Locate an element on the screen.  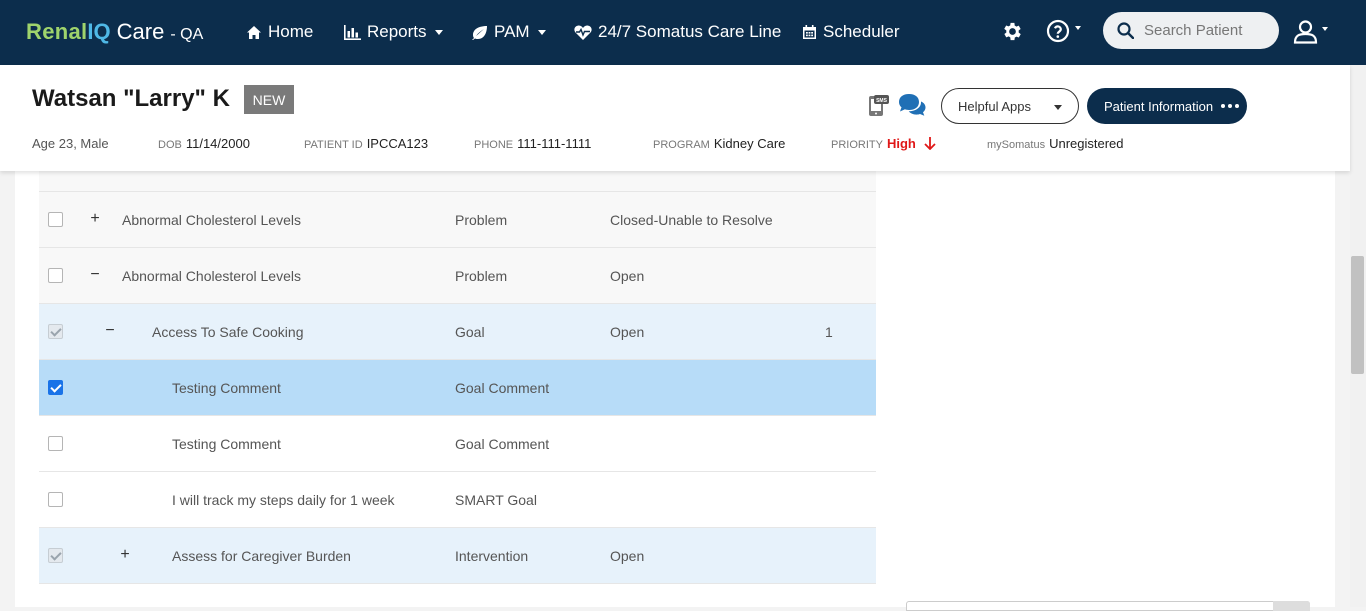
helpful-apps-label: Helpful Apps is located at coordinates (994, 106).